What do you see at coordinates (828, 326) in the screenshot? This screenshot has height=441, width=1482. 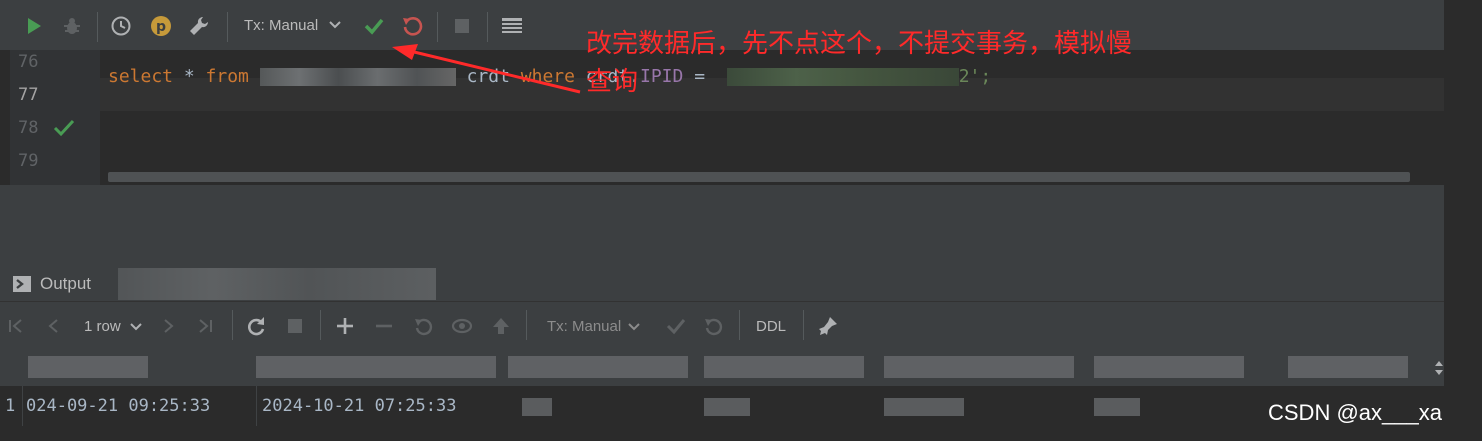 I see `pin-tab-icon` at bounding box center [828, 326].